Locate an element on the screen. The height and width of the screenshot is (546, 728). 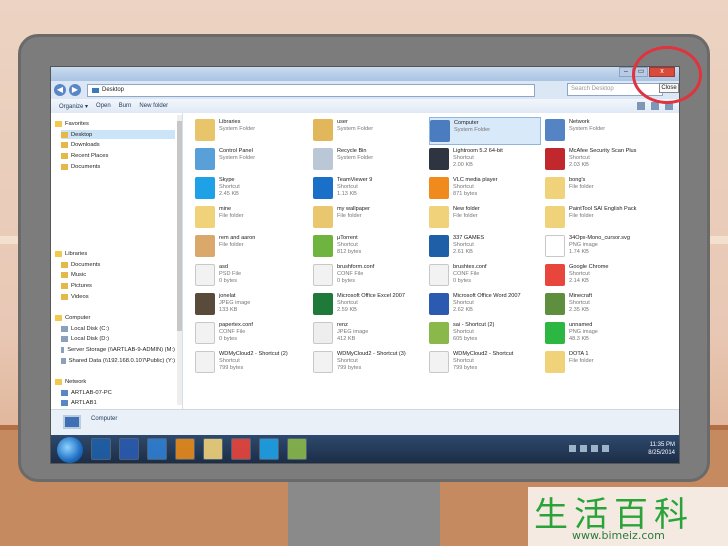
file-name: sai - Shortcut (2) is located at coordinates (474, 325).